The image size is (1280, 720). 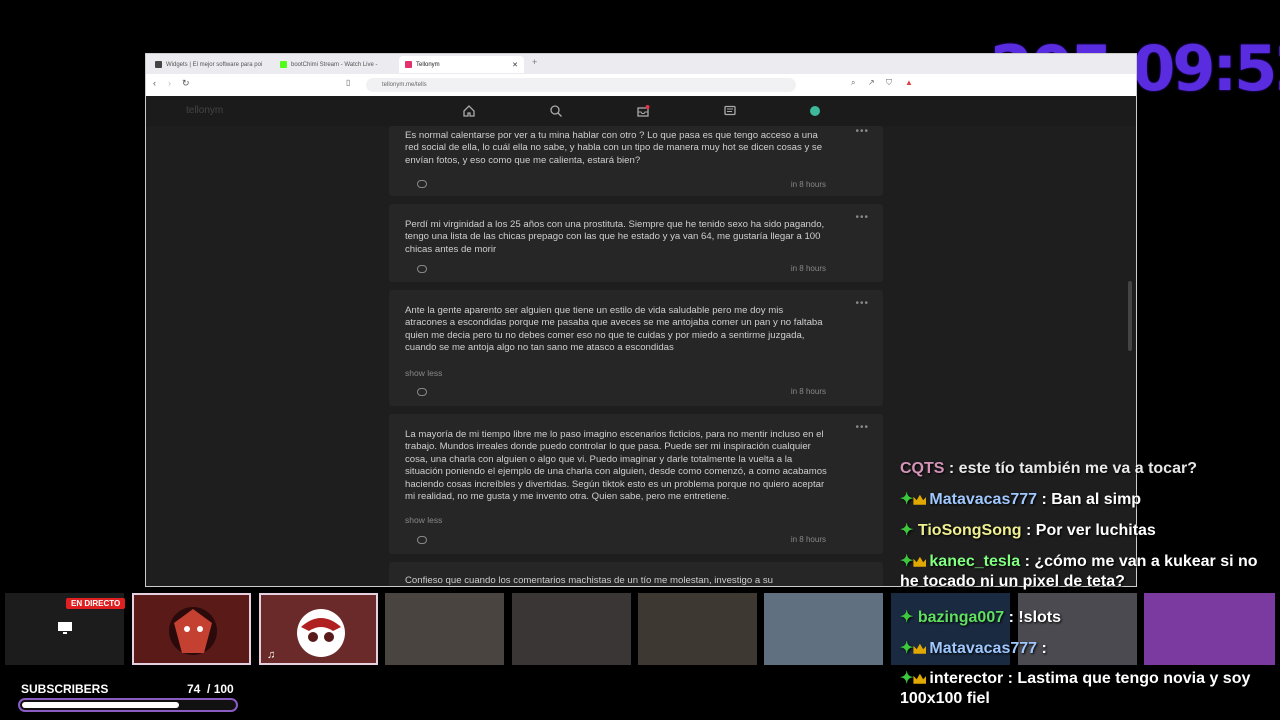 What do you see at coordinates (975, 561) in the screenshot?
I see `chat-username: kanec_tesla` at bounding box center [975, 561].